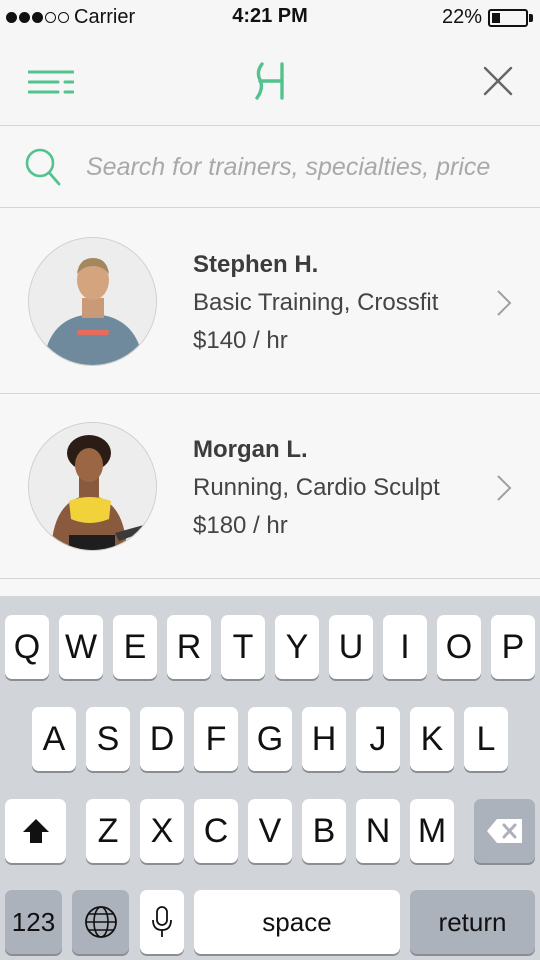 Image resolution: width=540 pixels, height=960 pixels. I want to click on menu-icon, so click(51, 82).